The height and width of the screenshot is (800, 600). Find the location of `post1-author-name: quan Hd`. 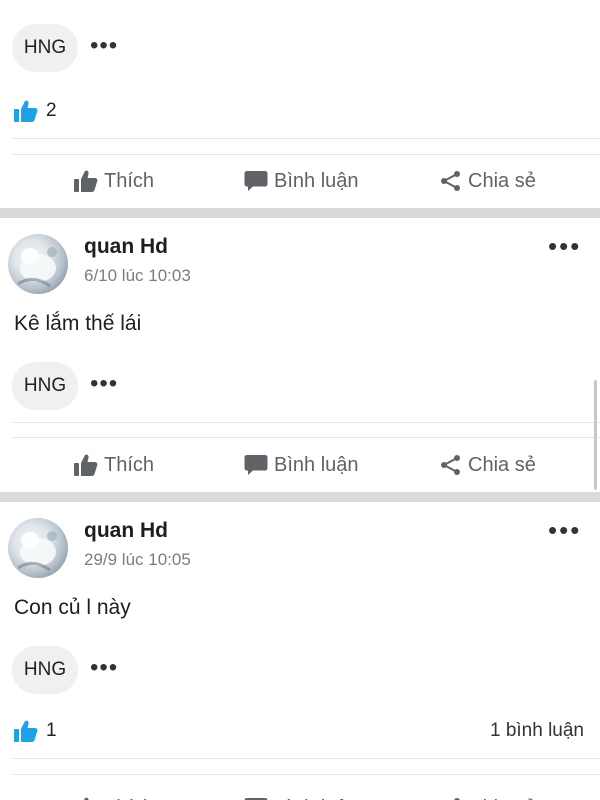

post1-author-name: quan Hd is located at coordinates (126, 247).